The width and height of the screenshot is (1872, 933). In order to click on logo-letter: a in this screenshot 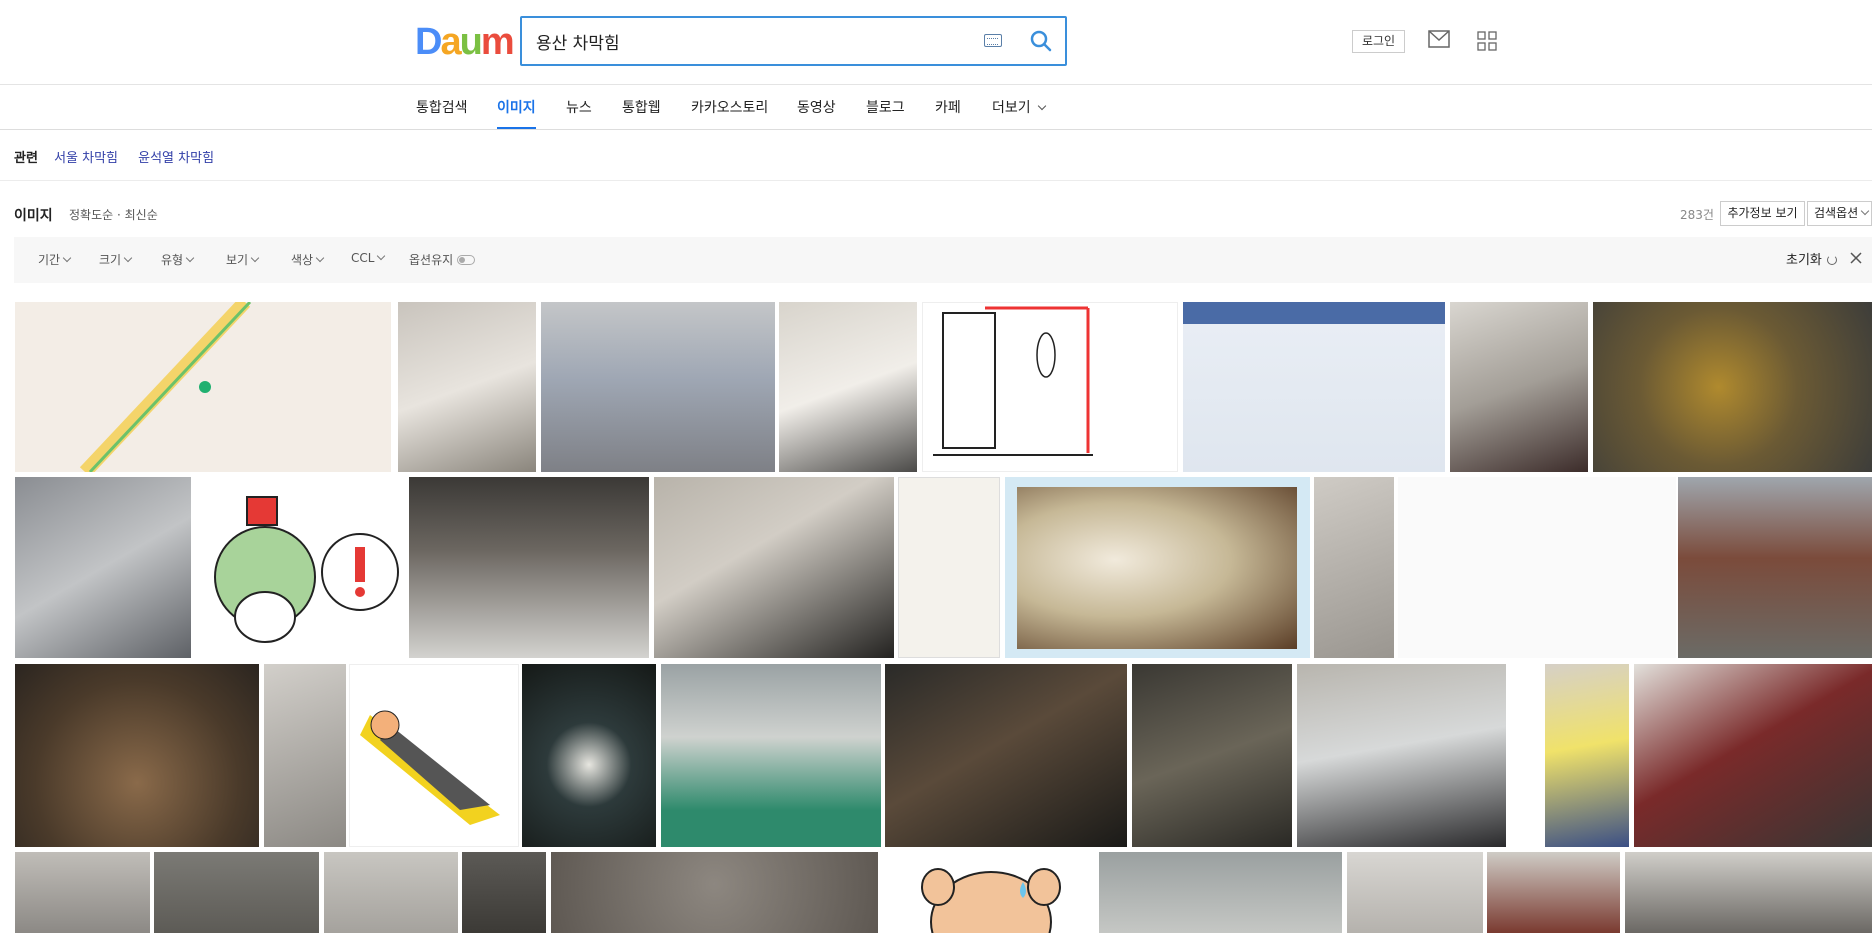, I will do `click(450, 42)`.